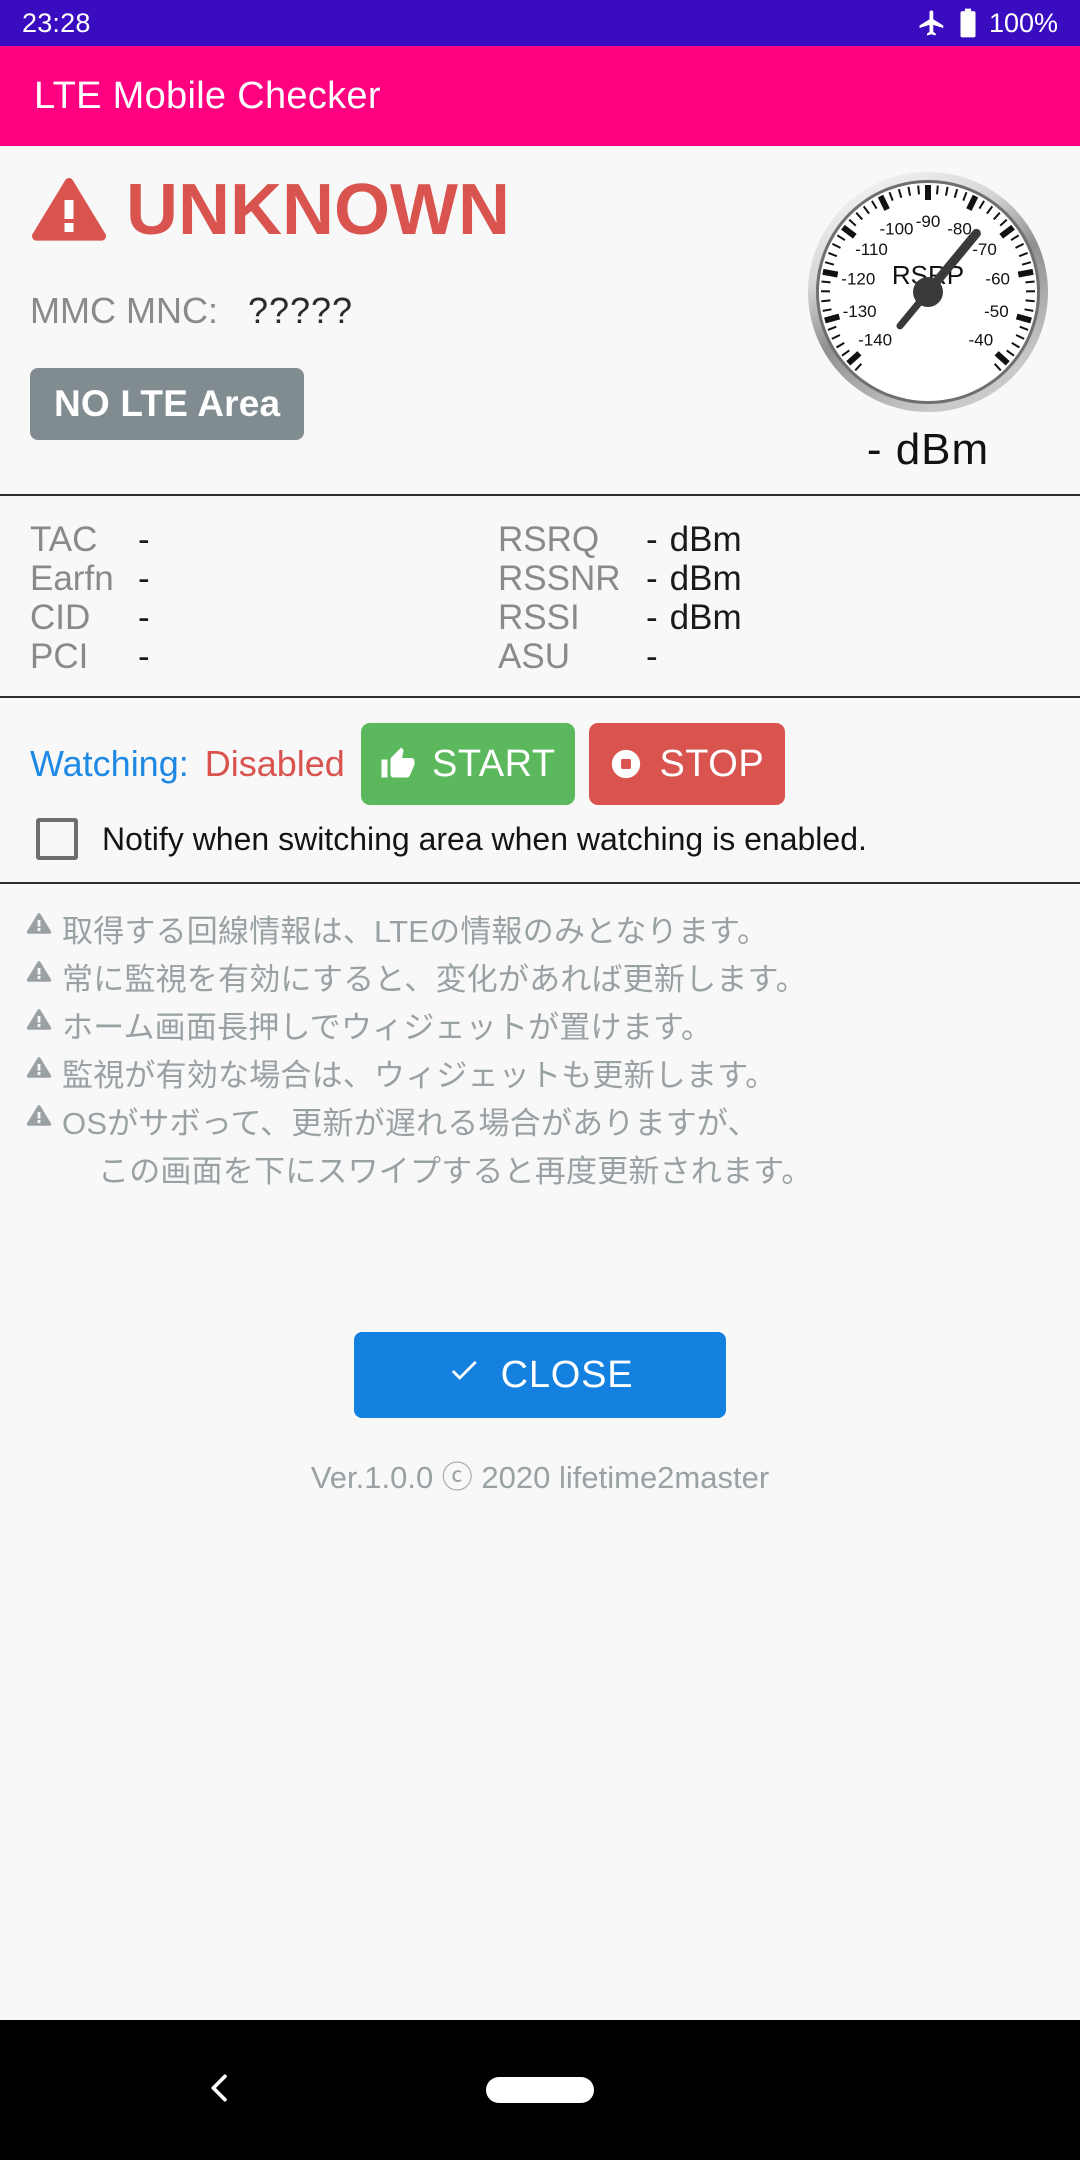  Describe the element at coordinates (56, 22) in the screenshot. I see `status-bar-clock: 23:28` at that location.